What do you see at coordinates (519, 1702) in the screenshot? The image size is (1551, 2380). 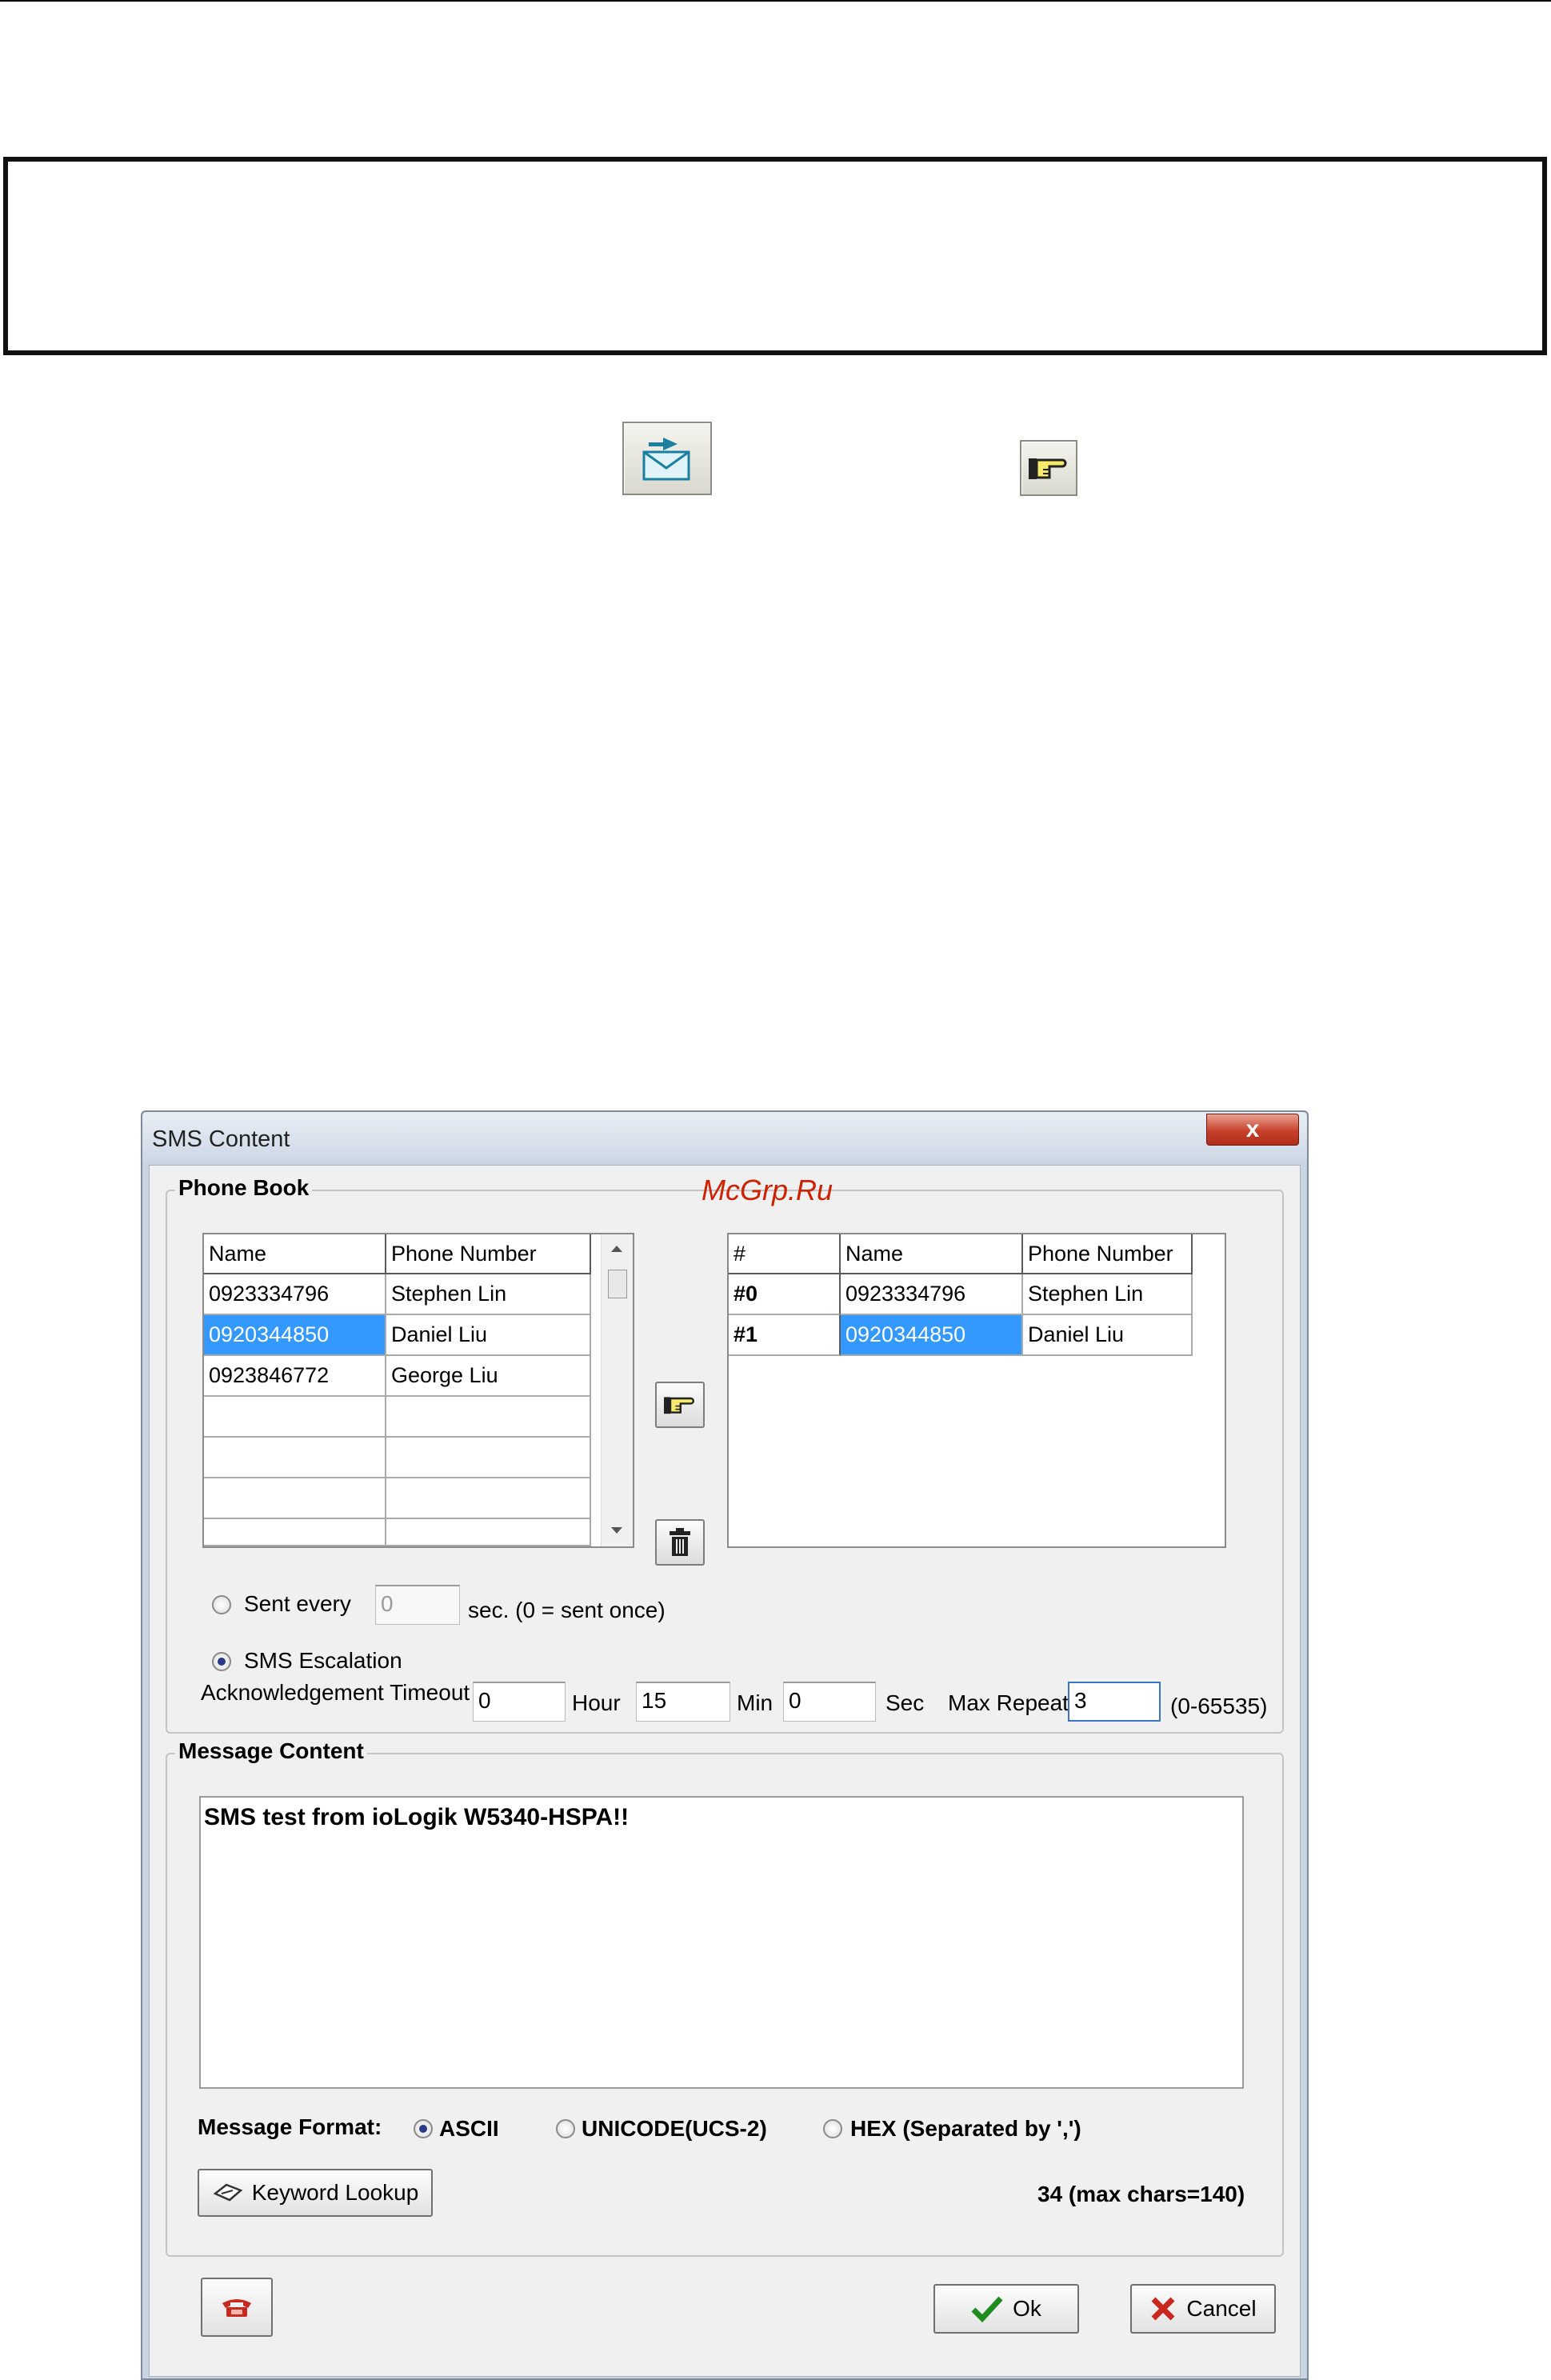 I see `hour-input: 0` at bounding box center [519, 1702].